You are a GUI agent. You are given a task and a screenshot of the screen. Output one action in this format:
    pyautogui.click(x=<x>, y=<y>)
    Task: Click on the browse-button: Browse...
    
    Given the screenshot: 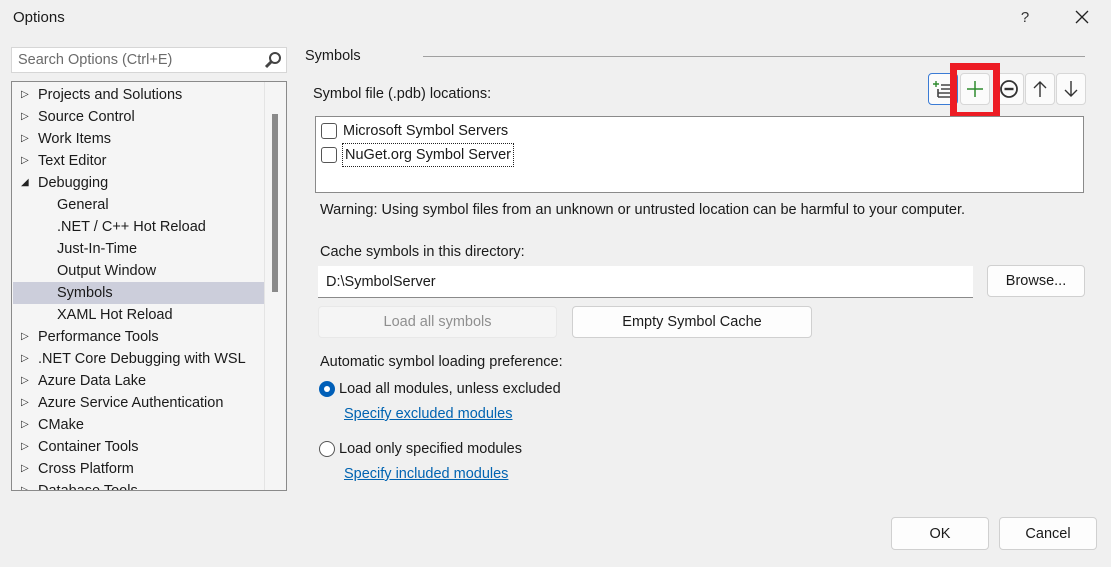 What is the action you would take?
    pyautogui.click(x=1036, y=281)
    